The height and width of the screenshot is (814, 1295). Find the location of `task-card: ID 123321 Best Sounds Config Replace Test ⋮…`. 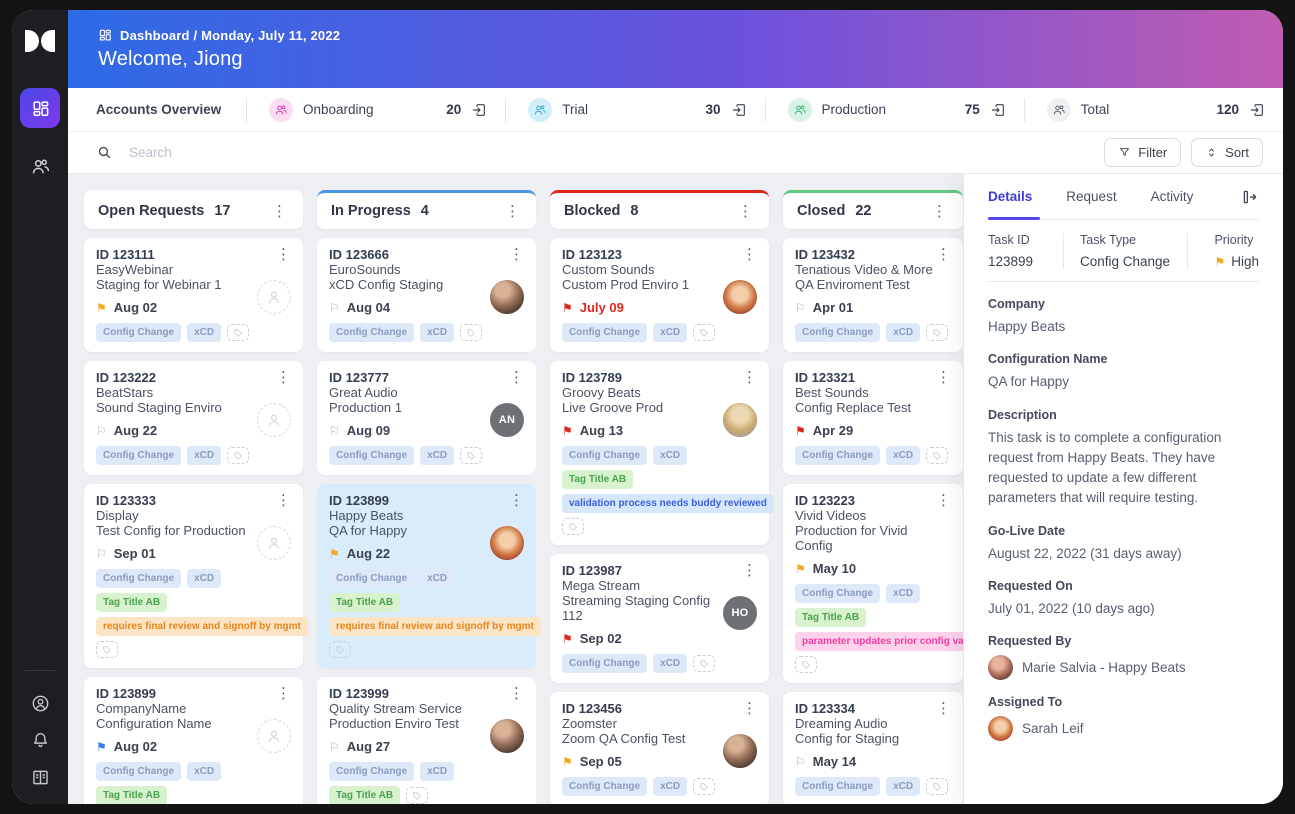

task-card: ID 123321 Best Sounds Config Replace Test ⋮… is located at coordinates (873, 418).